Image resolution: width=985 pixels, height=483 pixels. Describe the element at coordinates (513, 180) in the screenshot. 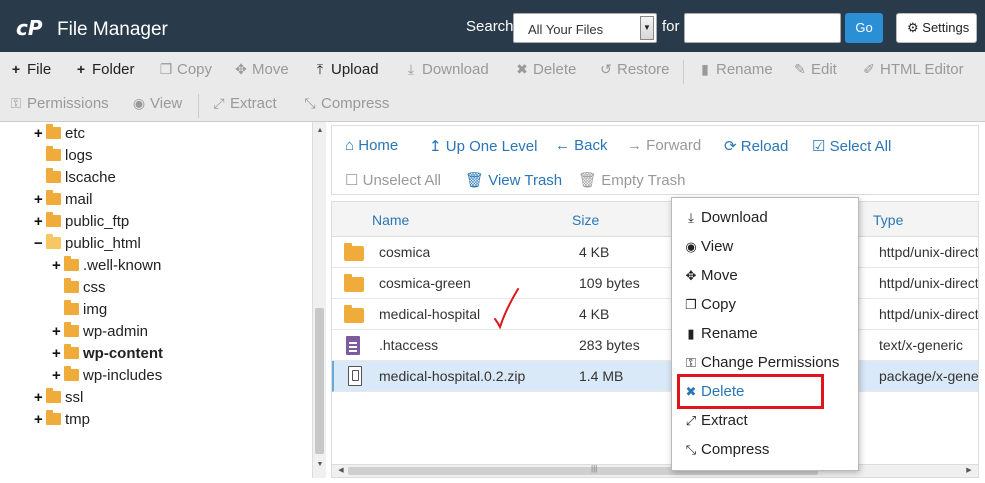

I see `view-trash-button: 🗑 View Trash` at that location.